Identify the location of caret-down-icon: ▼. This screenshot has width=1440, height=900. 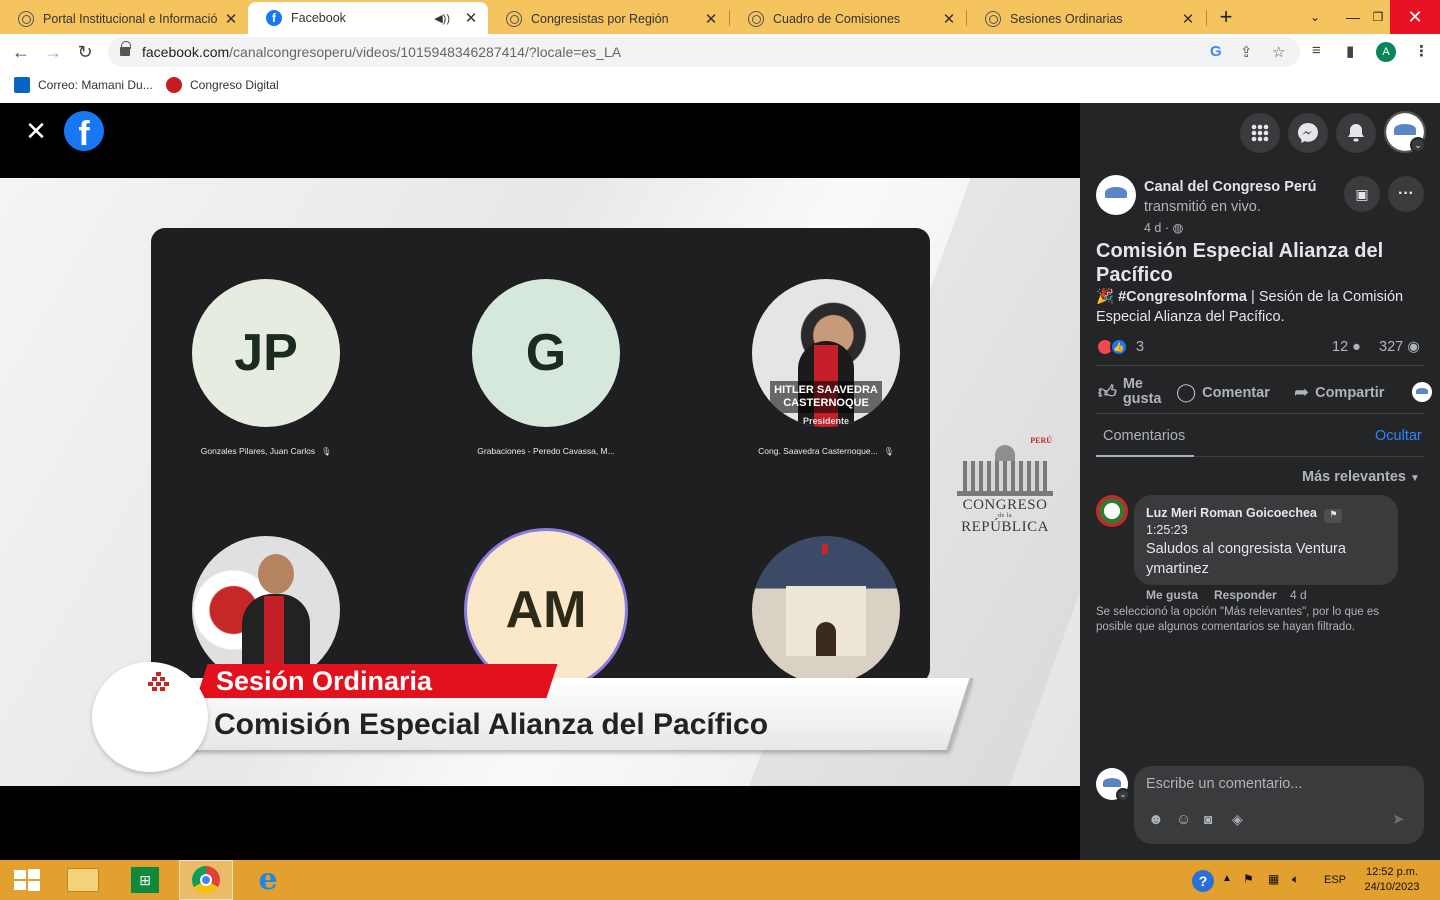
(1415, 478).